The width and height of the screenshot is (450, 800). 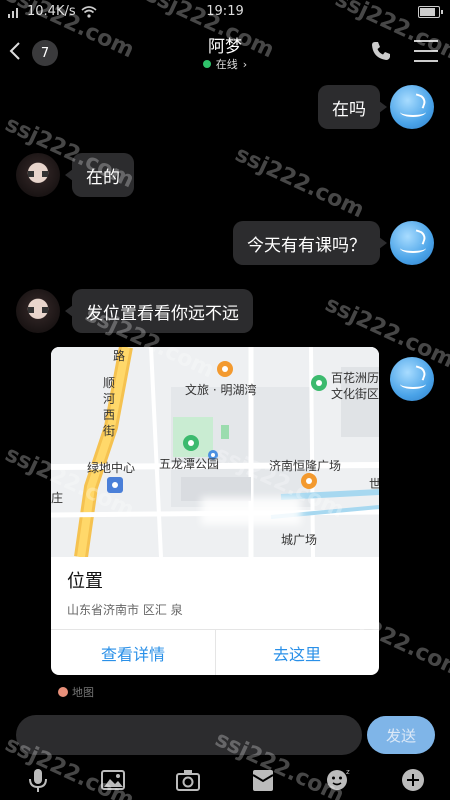 What do you see at coordinates (251, 511) in the screenshot?
I see `blurred-region` at bounding box center [251, 511].